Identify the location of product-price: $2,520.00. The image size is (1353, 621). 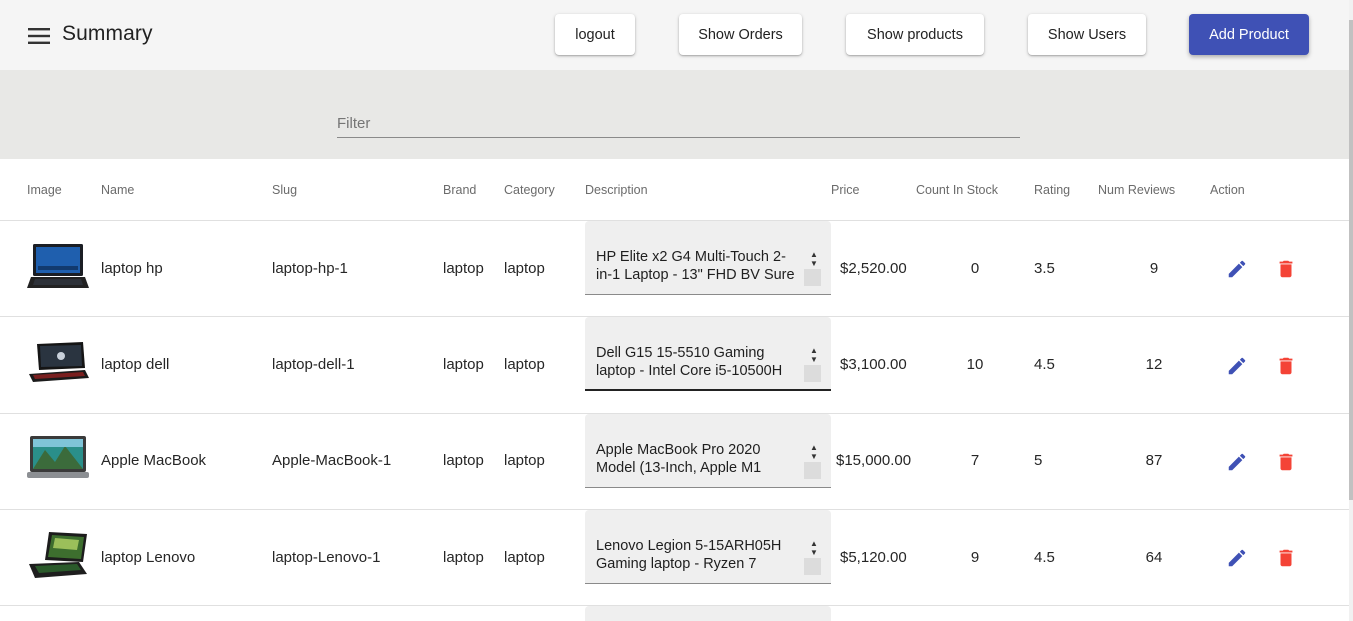
(873, 268).